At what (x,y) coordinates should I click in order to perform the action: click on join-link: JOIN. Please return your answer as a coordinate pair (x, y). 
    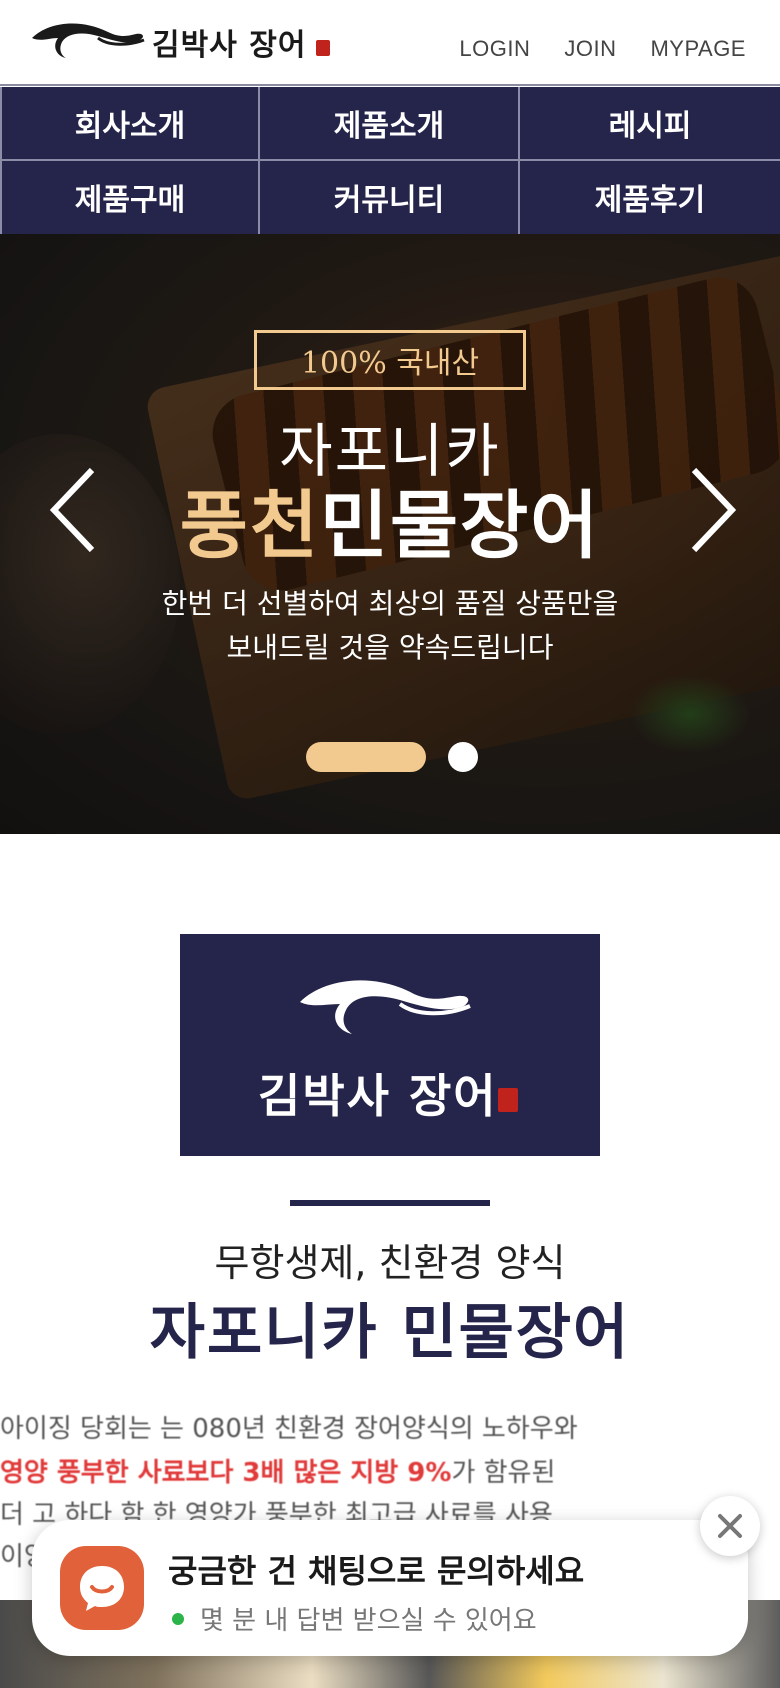
    Looking at the image, I should click on (590, 49).